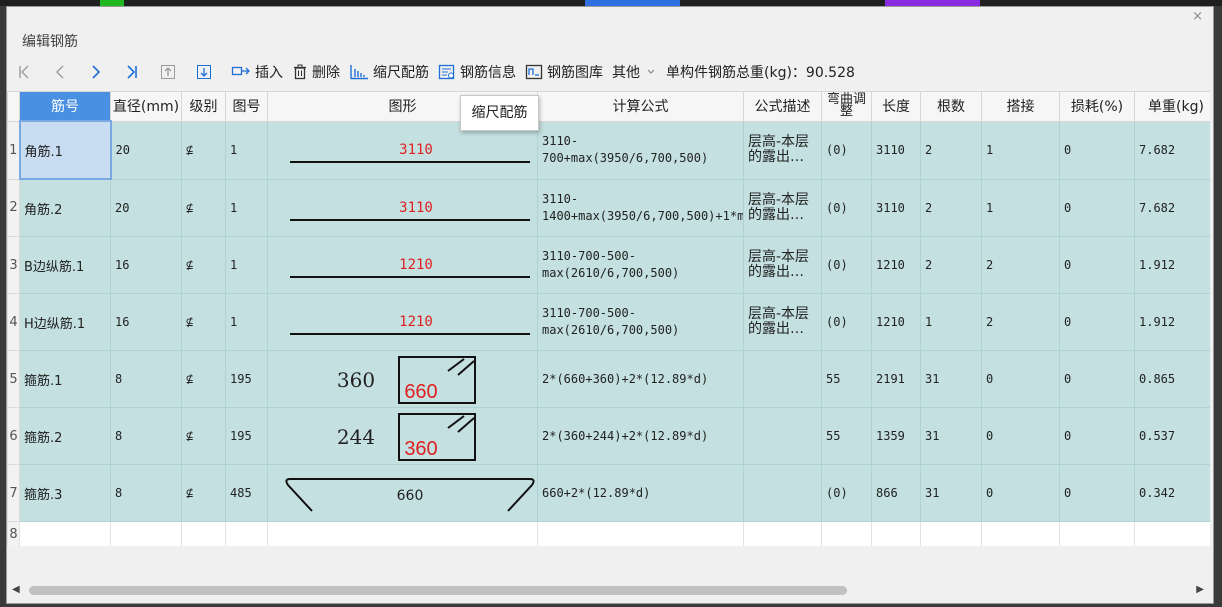 The image size is (1222, 607). I want to click on length-cell: 2191, so click(896, 379).